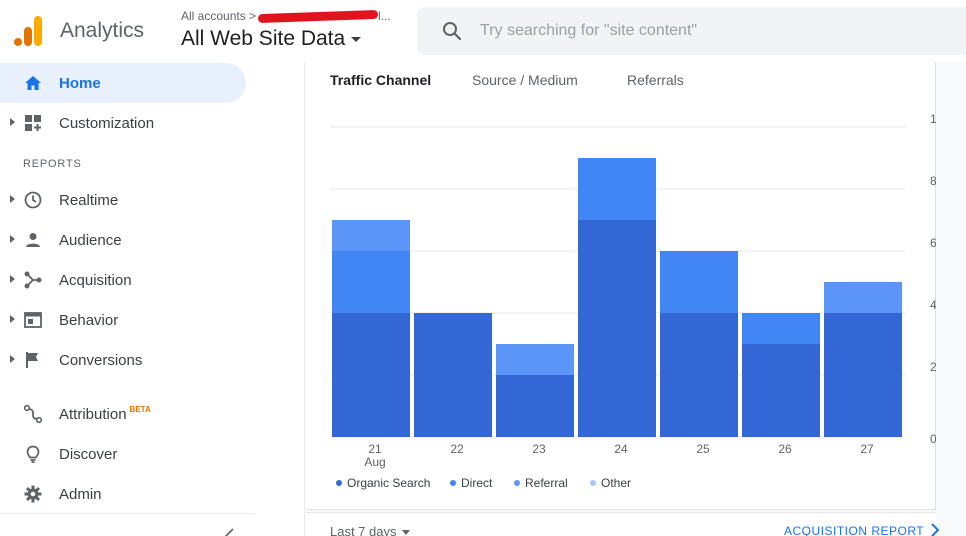 This screenshot has width=966, height=536. I want to click on sidebar-item-label: Admin, so click(80, 494).